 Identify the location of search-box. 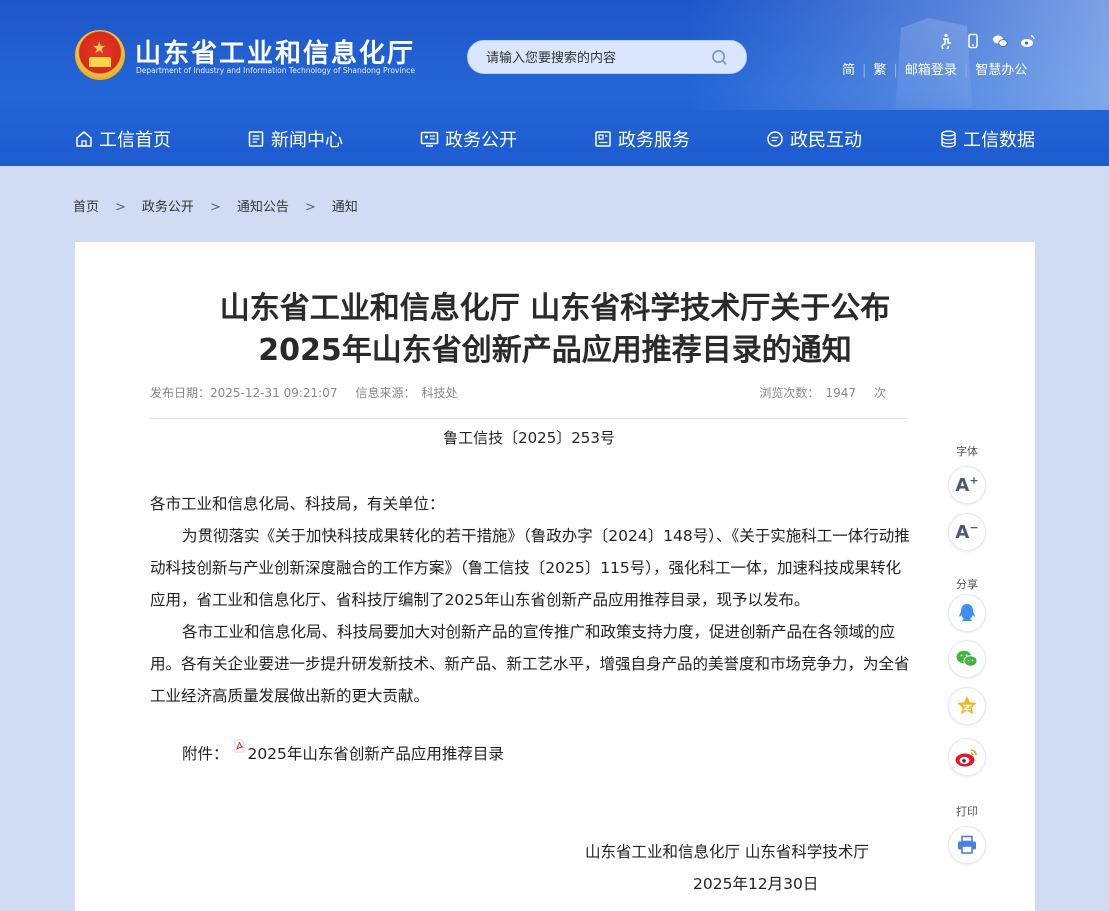
(607, 57).